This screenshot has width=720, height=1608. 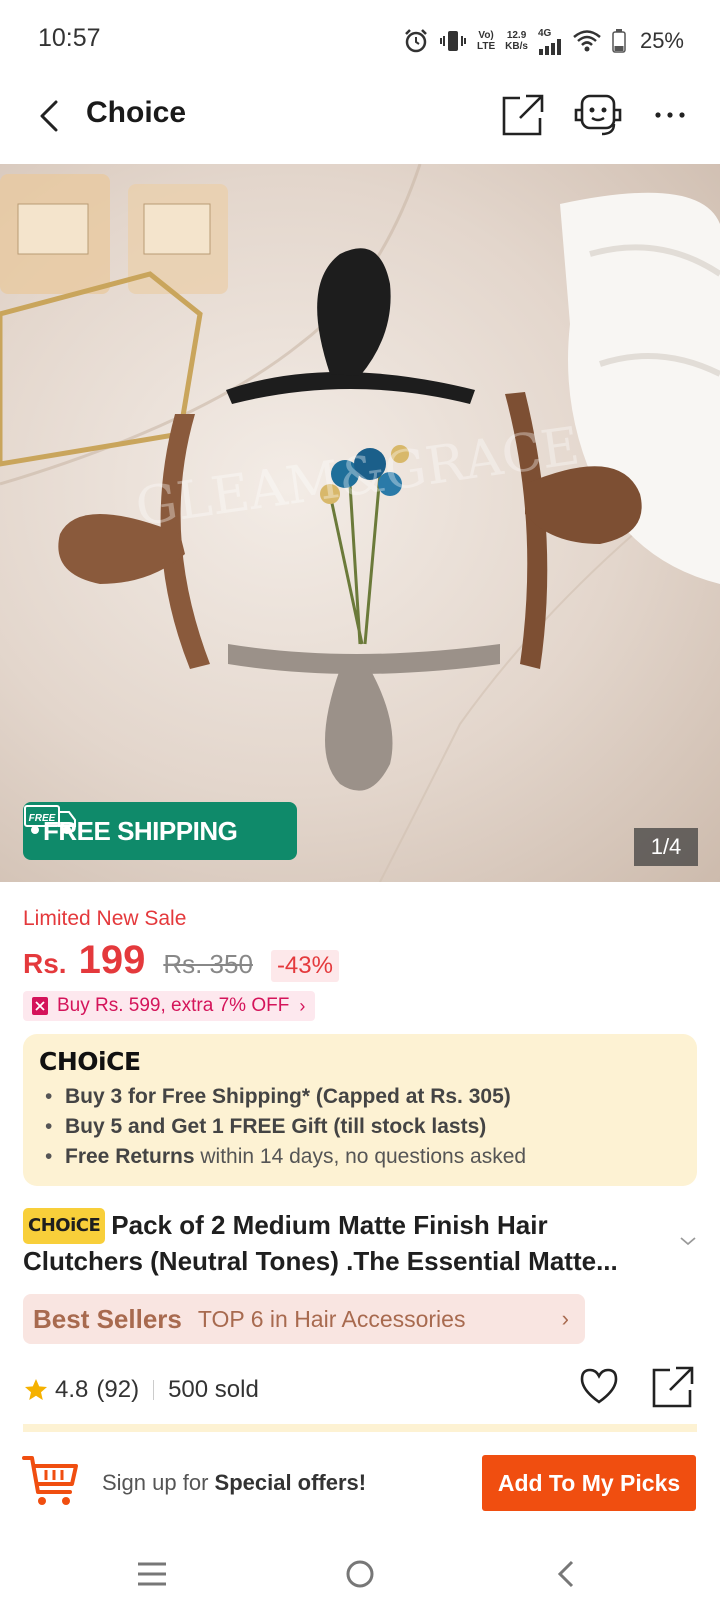 I want to click on more-options-icon, so click(x=670, y=115).